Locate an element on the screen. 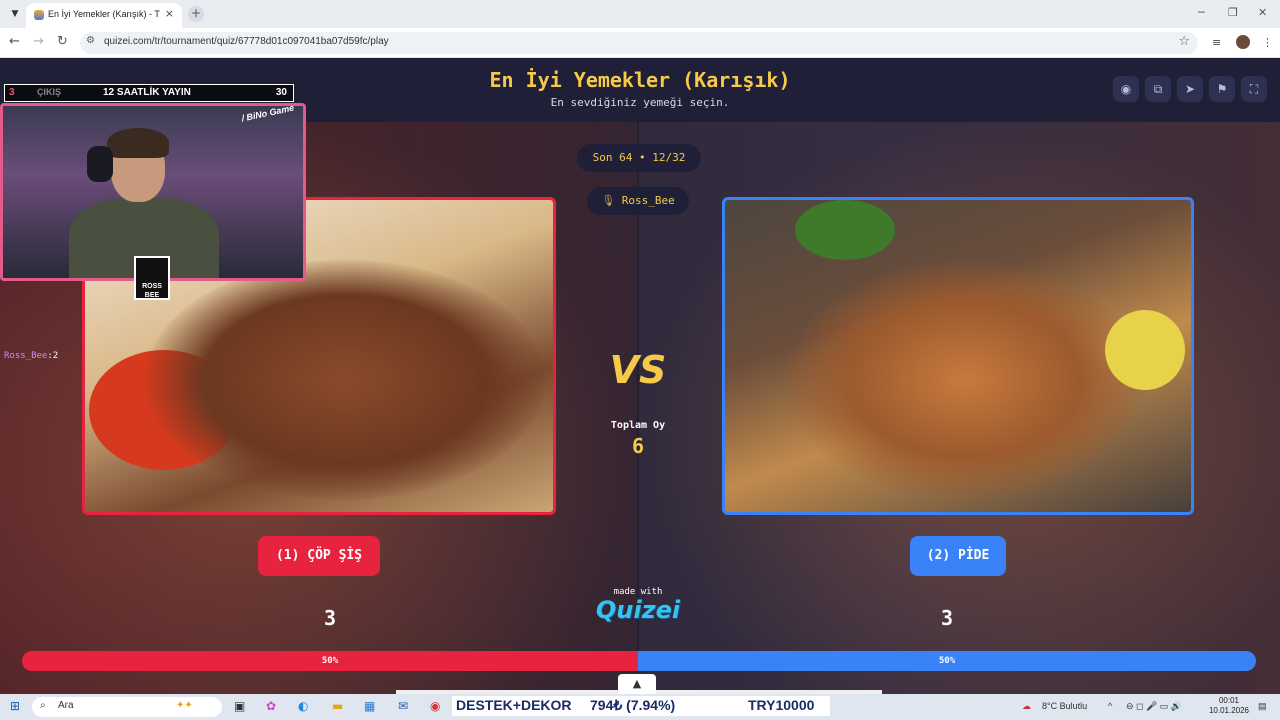  tab-close-icon: × is located at coordinates (169, 13).